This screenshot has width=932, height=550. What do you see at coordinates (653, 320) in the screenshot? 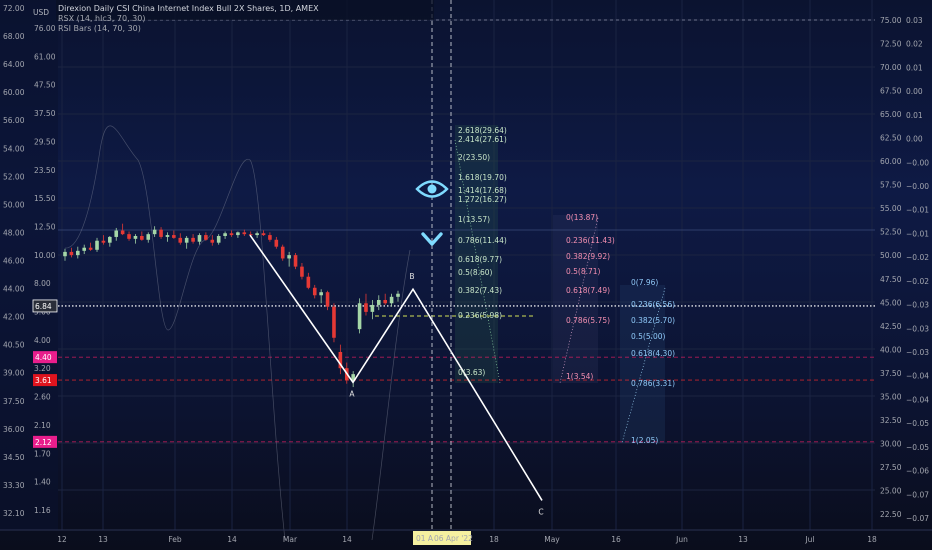
I see `fib-level-label: 0.382(5.70)` at bounding box center [653, 320].